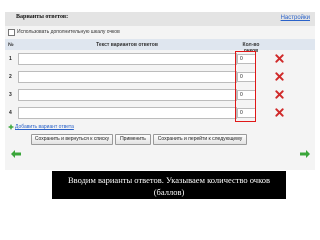 The height and width of the screenshot is (240, 320). What do you see at coordinates (305, 154) in the screenshot?
I see `arrow-right-icon` at bounding box center [305, 154].